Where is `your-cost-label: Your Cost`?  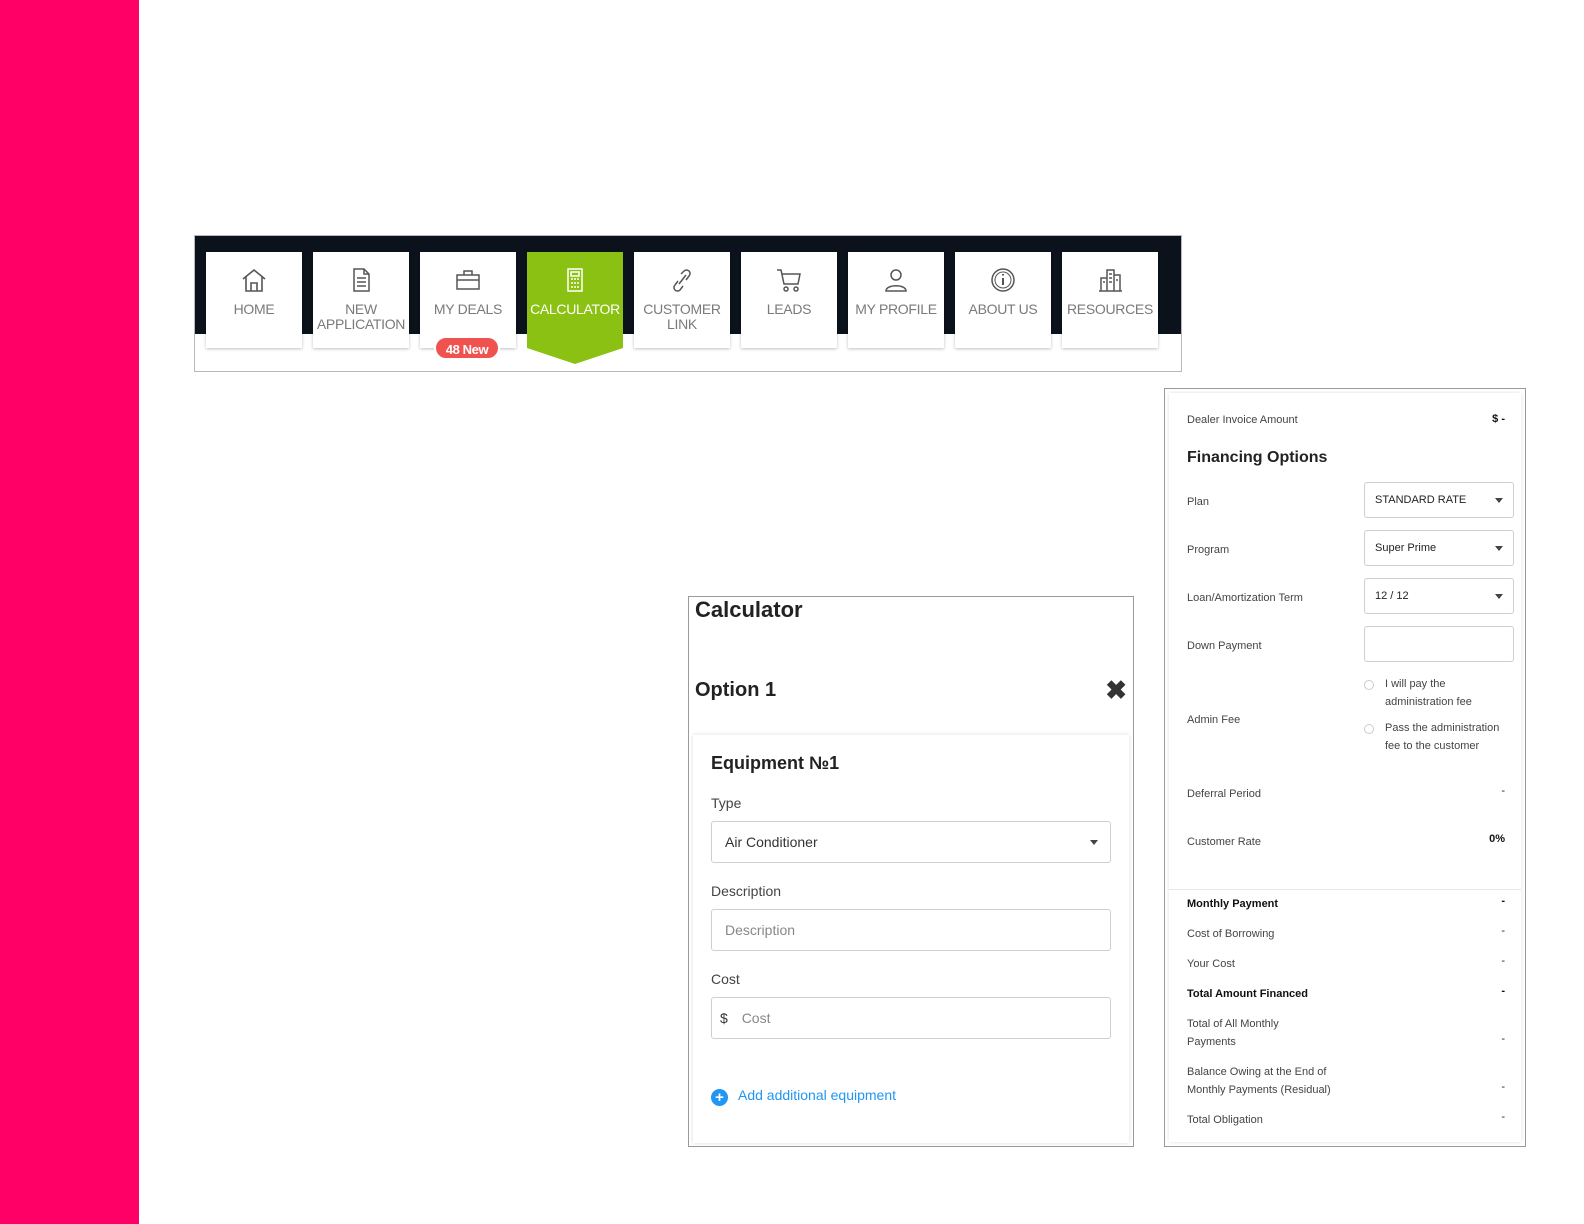
your-cost-label: Your Cost is located at coordinates (1211, 964).